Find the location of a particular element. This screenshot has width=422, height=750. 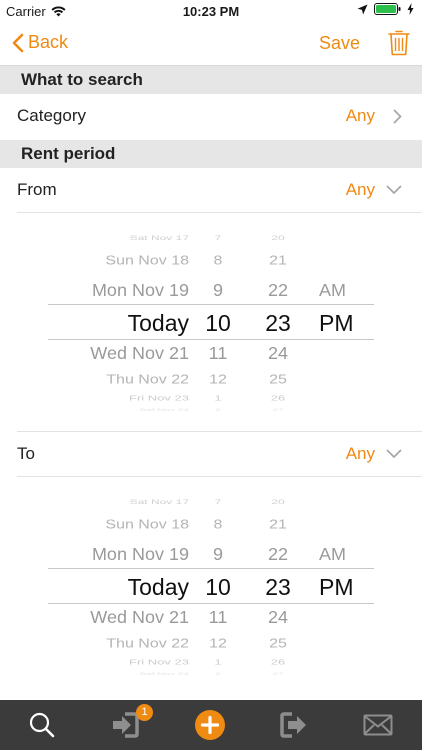

location-arrow-icon is located at coordinates (362, 9).